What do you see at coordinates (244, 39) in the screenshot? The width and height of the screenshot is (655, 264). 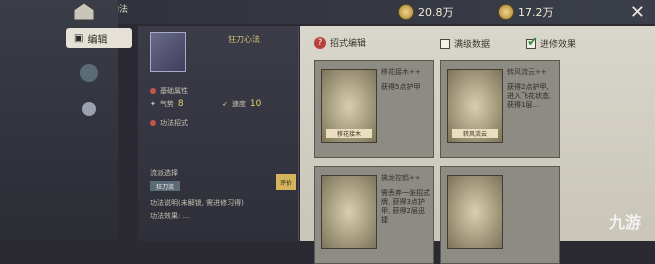 I see `skill-name: 狂刀心法` at bounding box center [244, 39].